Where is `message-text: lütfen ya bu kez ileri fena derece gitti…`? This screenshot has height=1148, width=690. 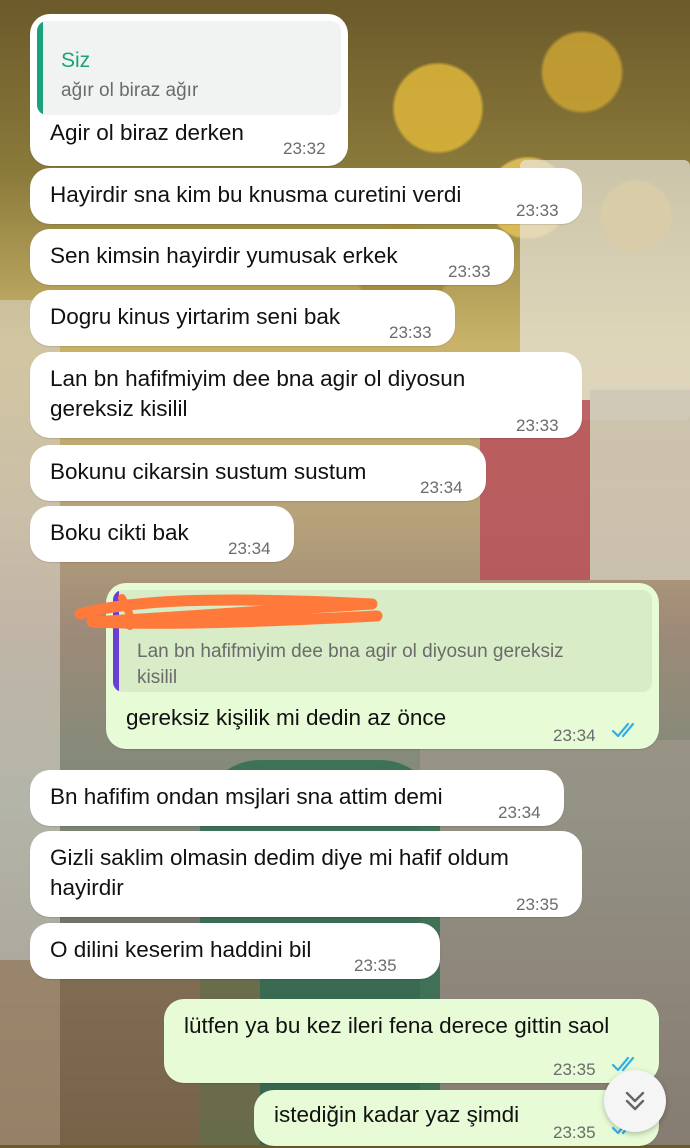 message-text: lütfen ya bu kez ileri fena derece gitti… is located at coordinates (397, 1025).